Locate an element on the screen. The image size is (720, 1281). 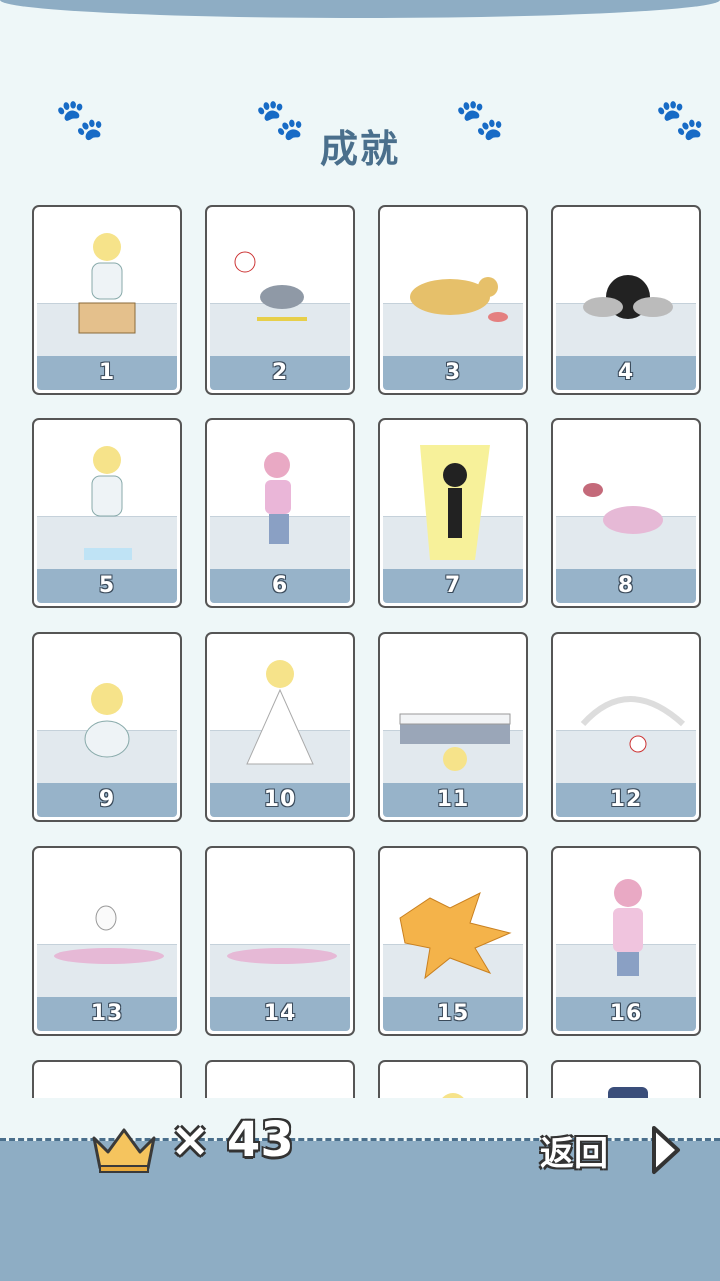
cat-girl-crouch-icon is located at coordinates (107, 720).